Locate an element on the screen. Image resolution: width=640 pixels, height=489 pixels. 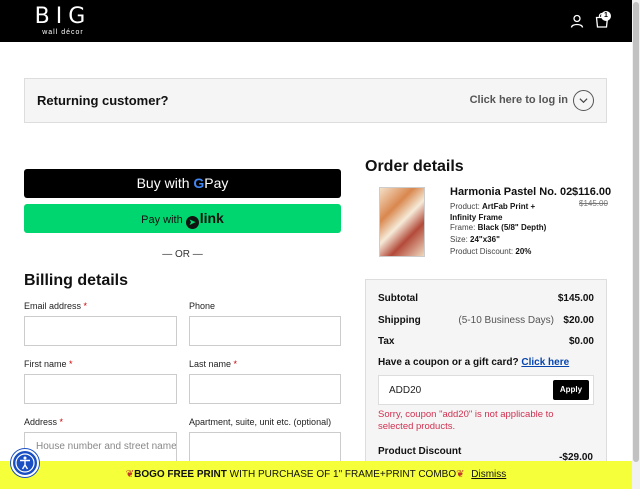
phone-label: Phone is located at coordinates (202, 306).